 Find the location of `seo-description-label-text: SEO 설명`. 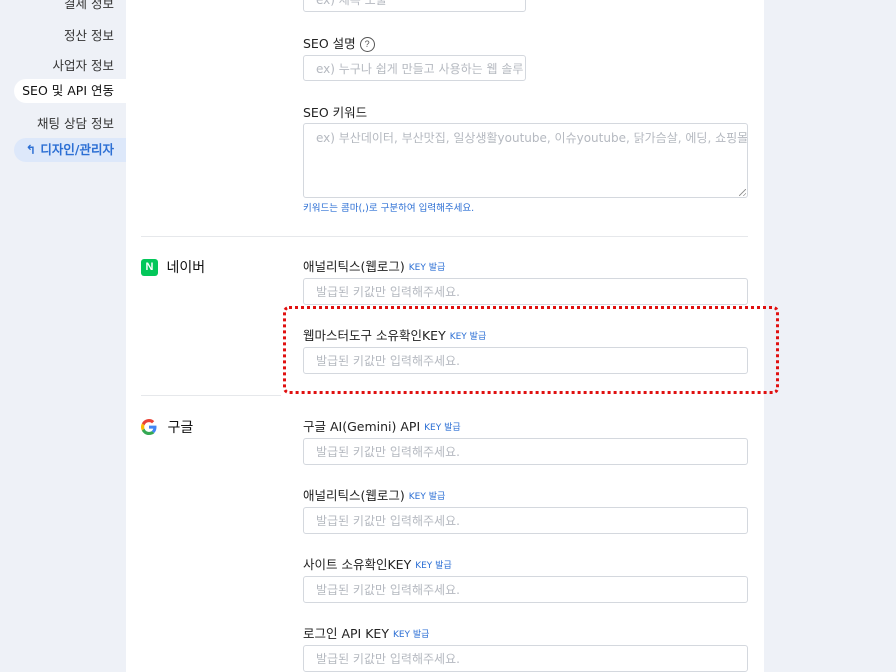

seo-description-label-text: SEO 설명 is located at coordinates (329, 43).